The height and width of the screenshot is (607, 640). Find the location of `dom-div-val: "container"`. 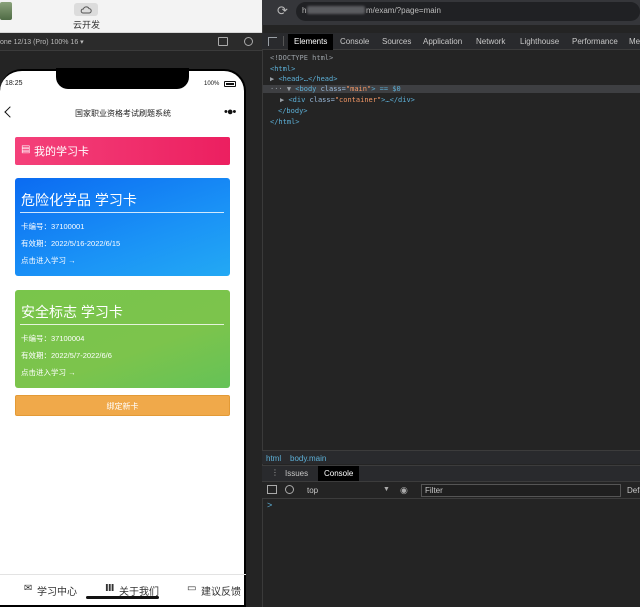

dom-div-val: "container" is located at coordinates (358, 100).